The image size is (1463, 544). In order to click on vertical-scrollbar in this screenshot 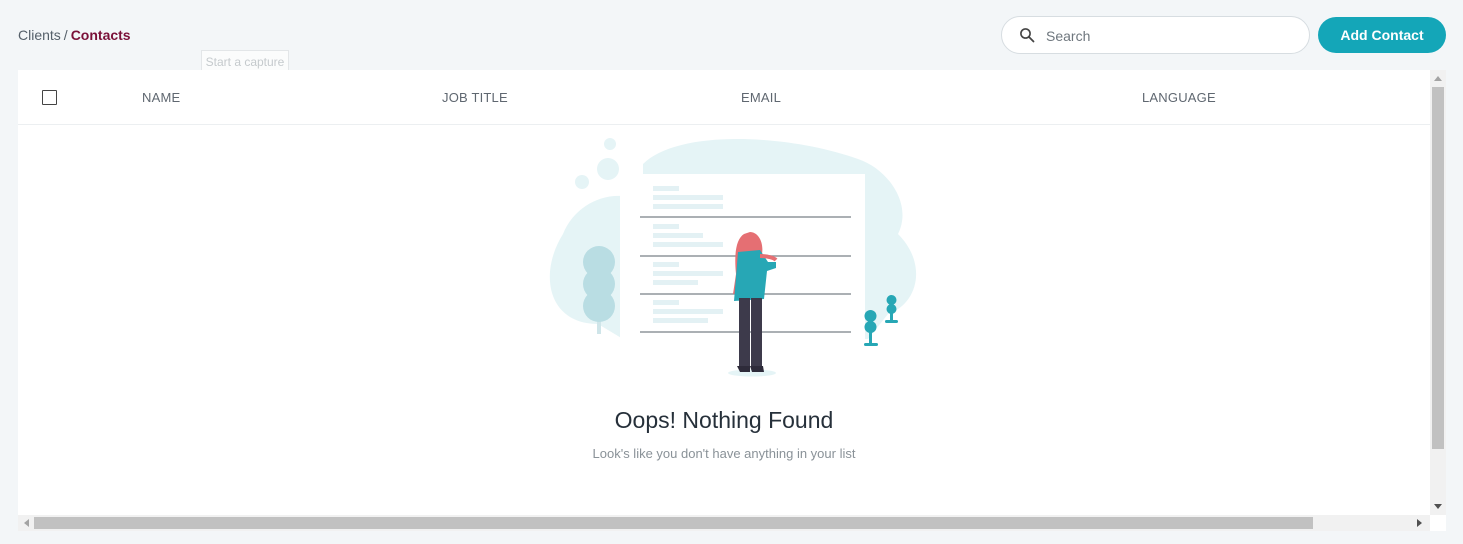, I will do `click(1438, 292)`.